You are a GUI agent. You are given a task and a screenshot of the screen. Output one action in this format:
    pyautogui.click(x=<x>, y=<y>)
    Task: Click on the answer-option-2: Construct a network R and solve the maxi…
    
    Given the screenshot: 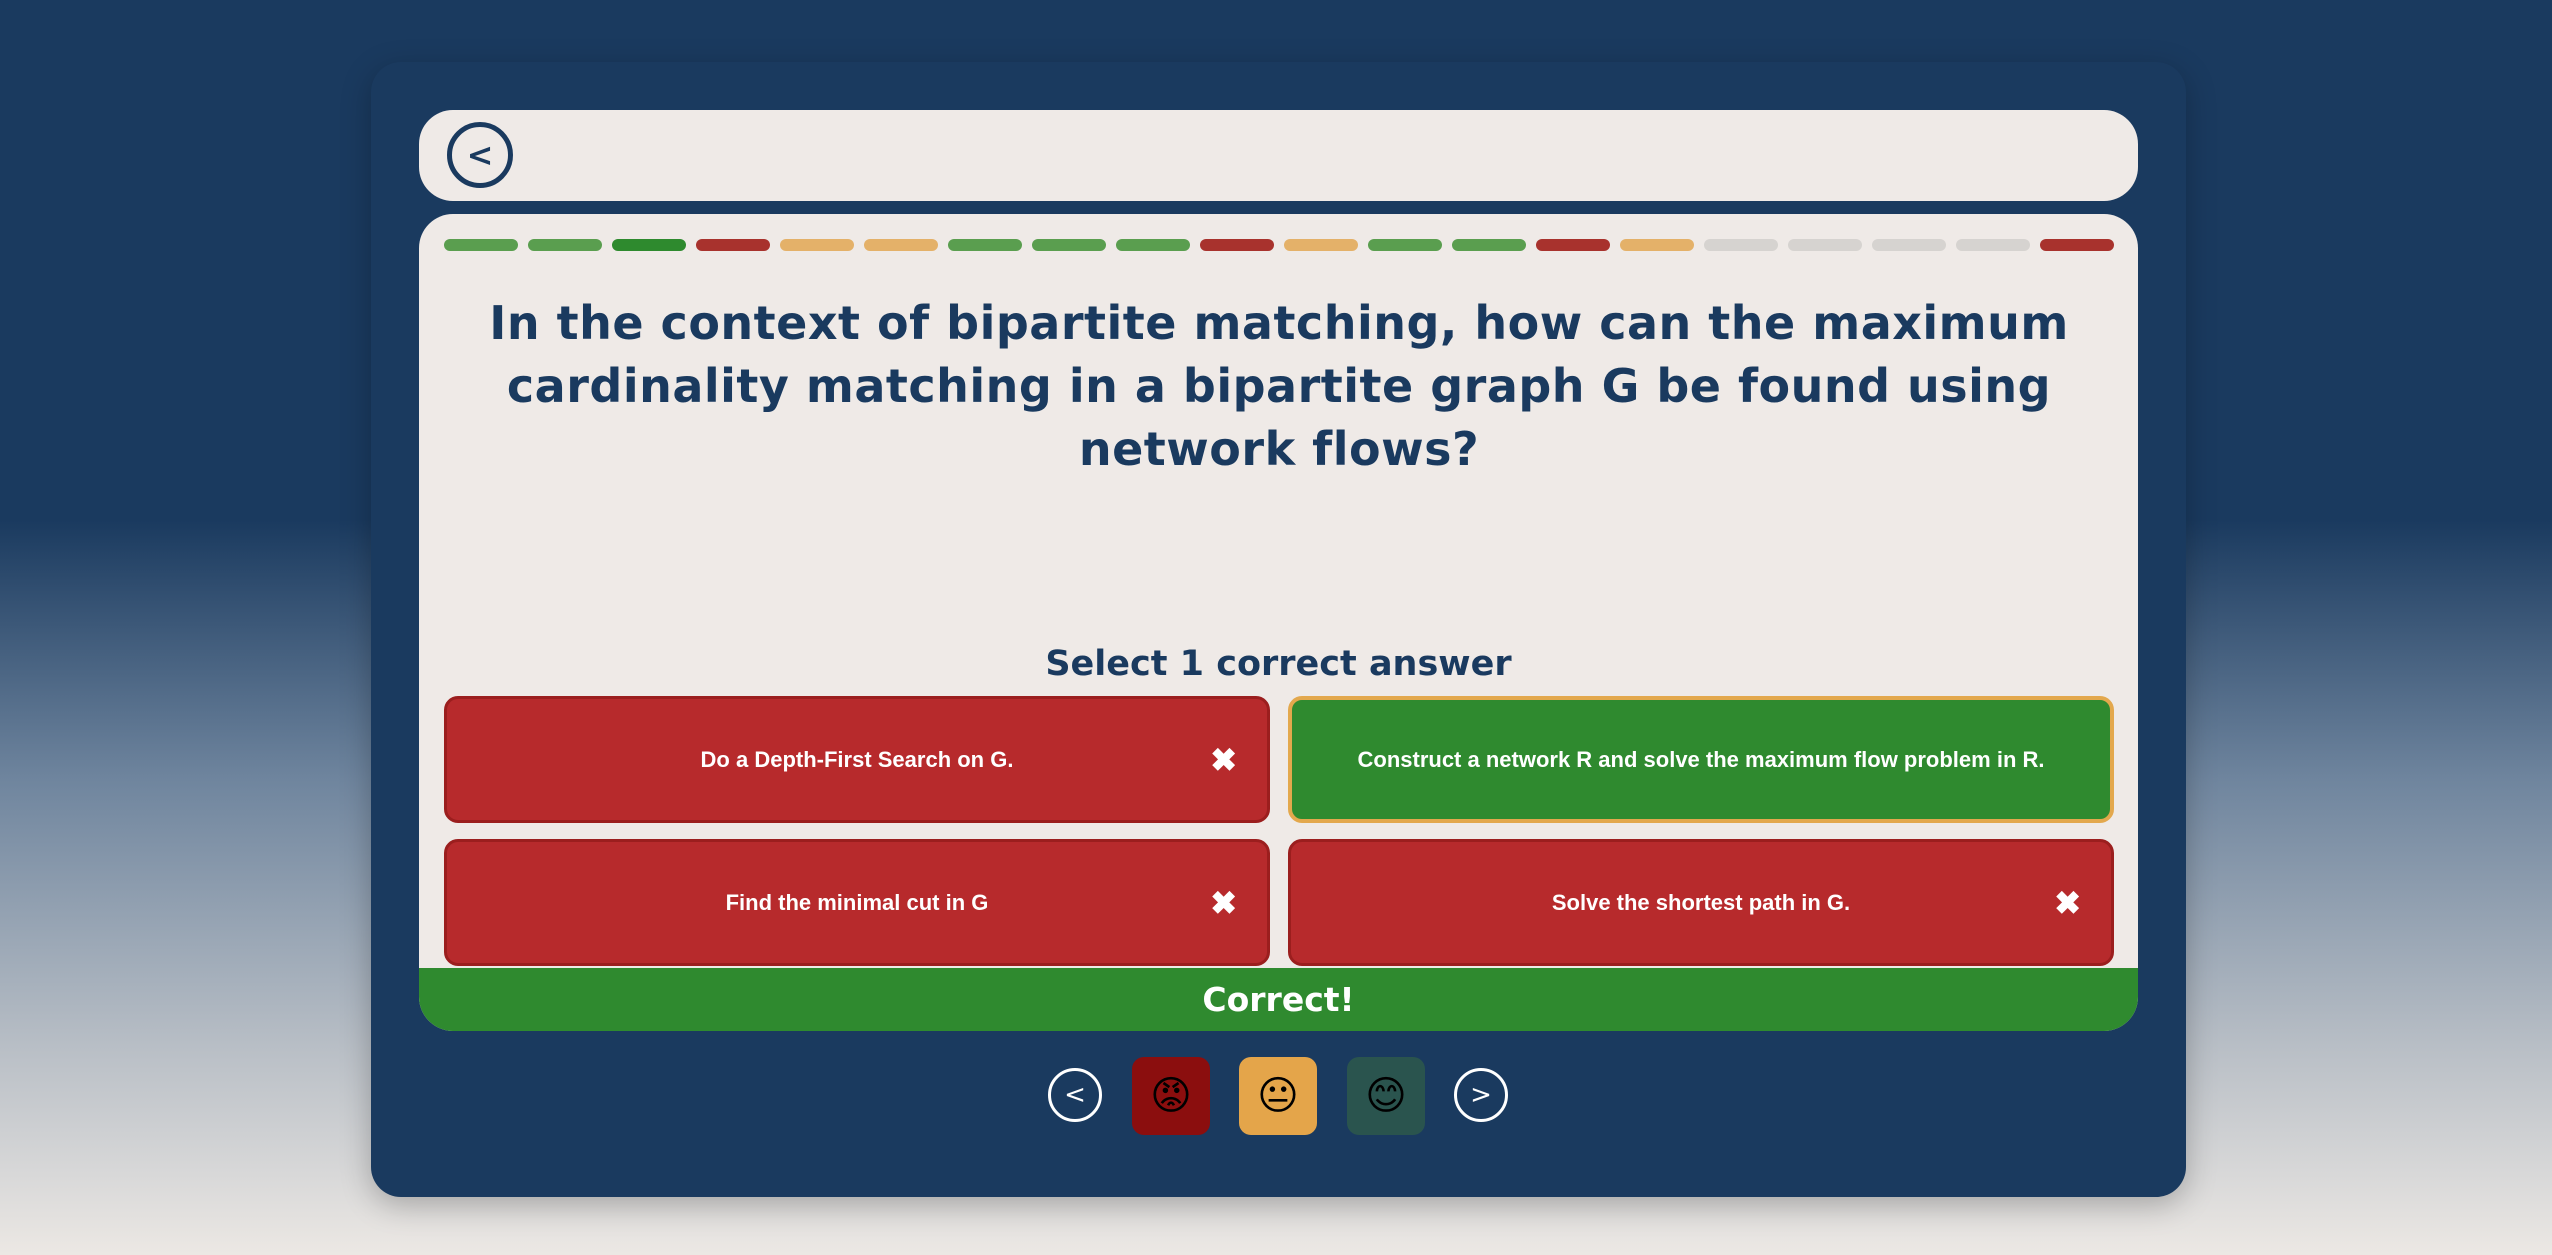 What is the action you would take?
    pyautogui.click(x=1701, y=759)
    